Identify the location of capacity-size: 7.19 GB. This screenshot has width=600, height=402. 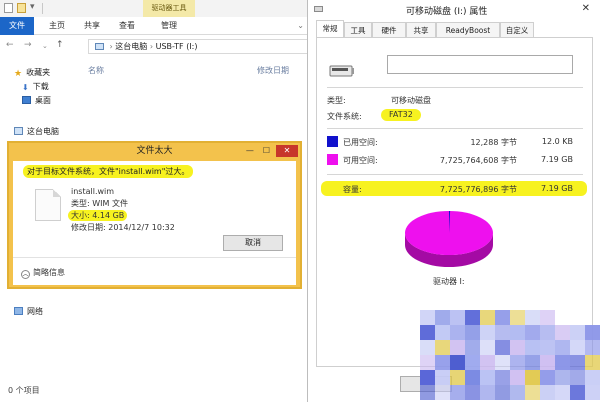
(556, 188).